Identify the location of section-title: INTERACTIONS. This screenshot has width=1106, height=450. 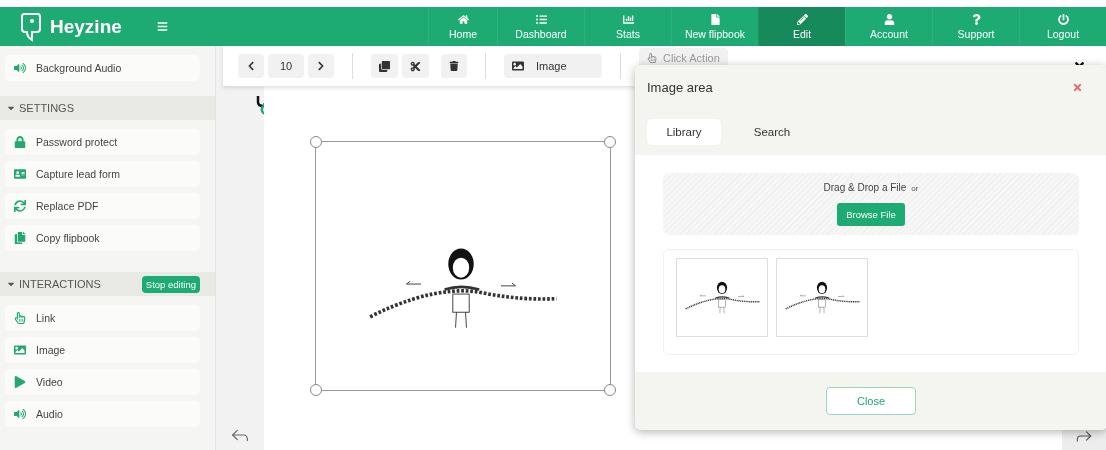
(53, 284).